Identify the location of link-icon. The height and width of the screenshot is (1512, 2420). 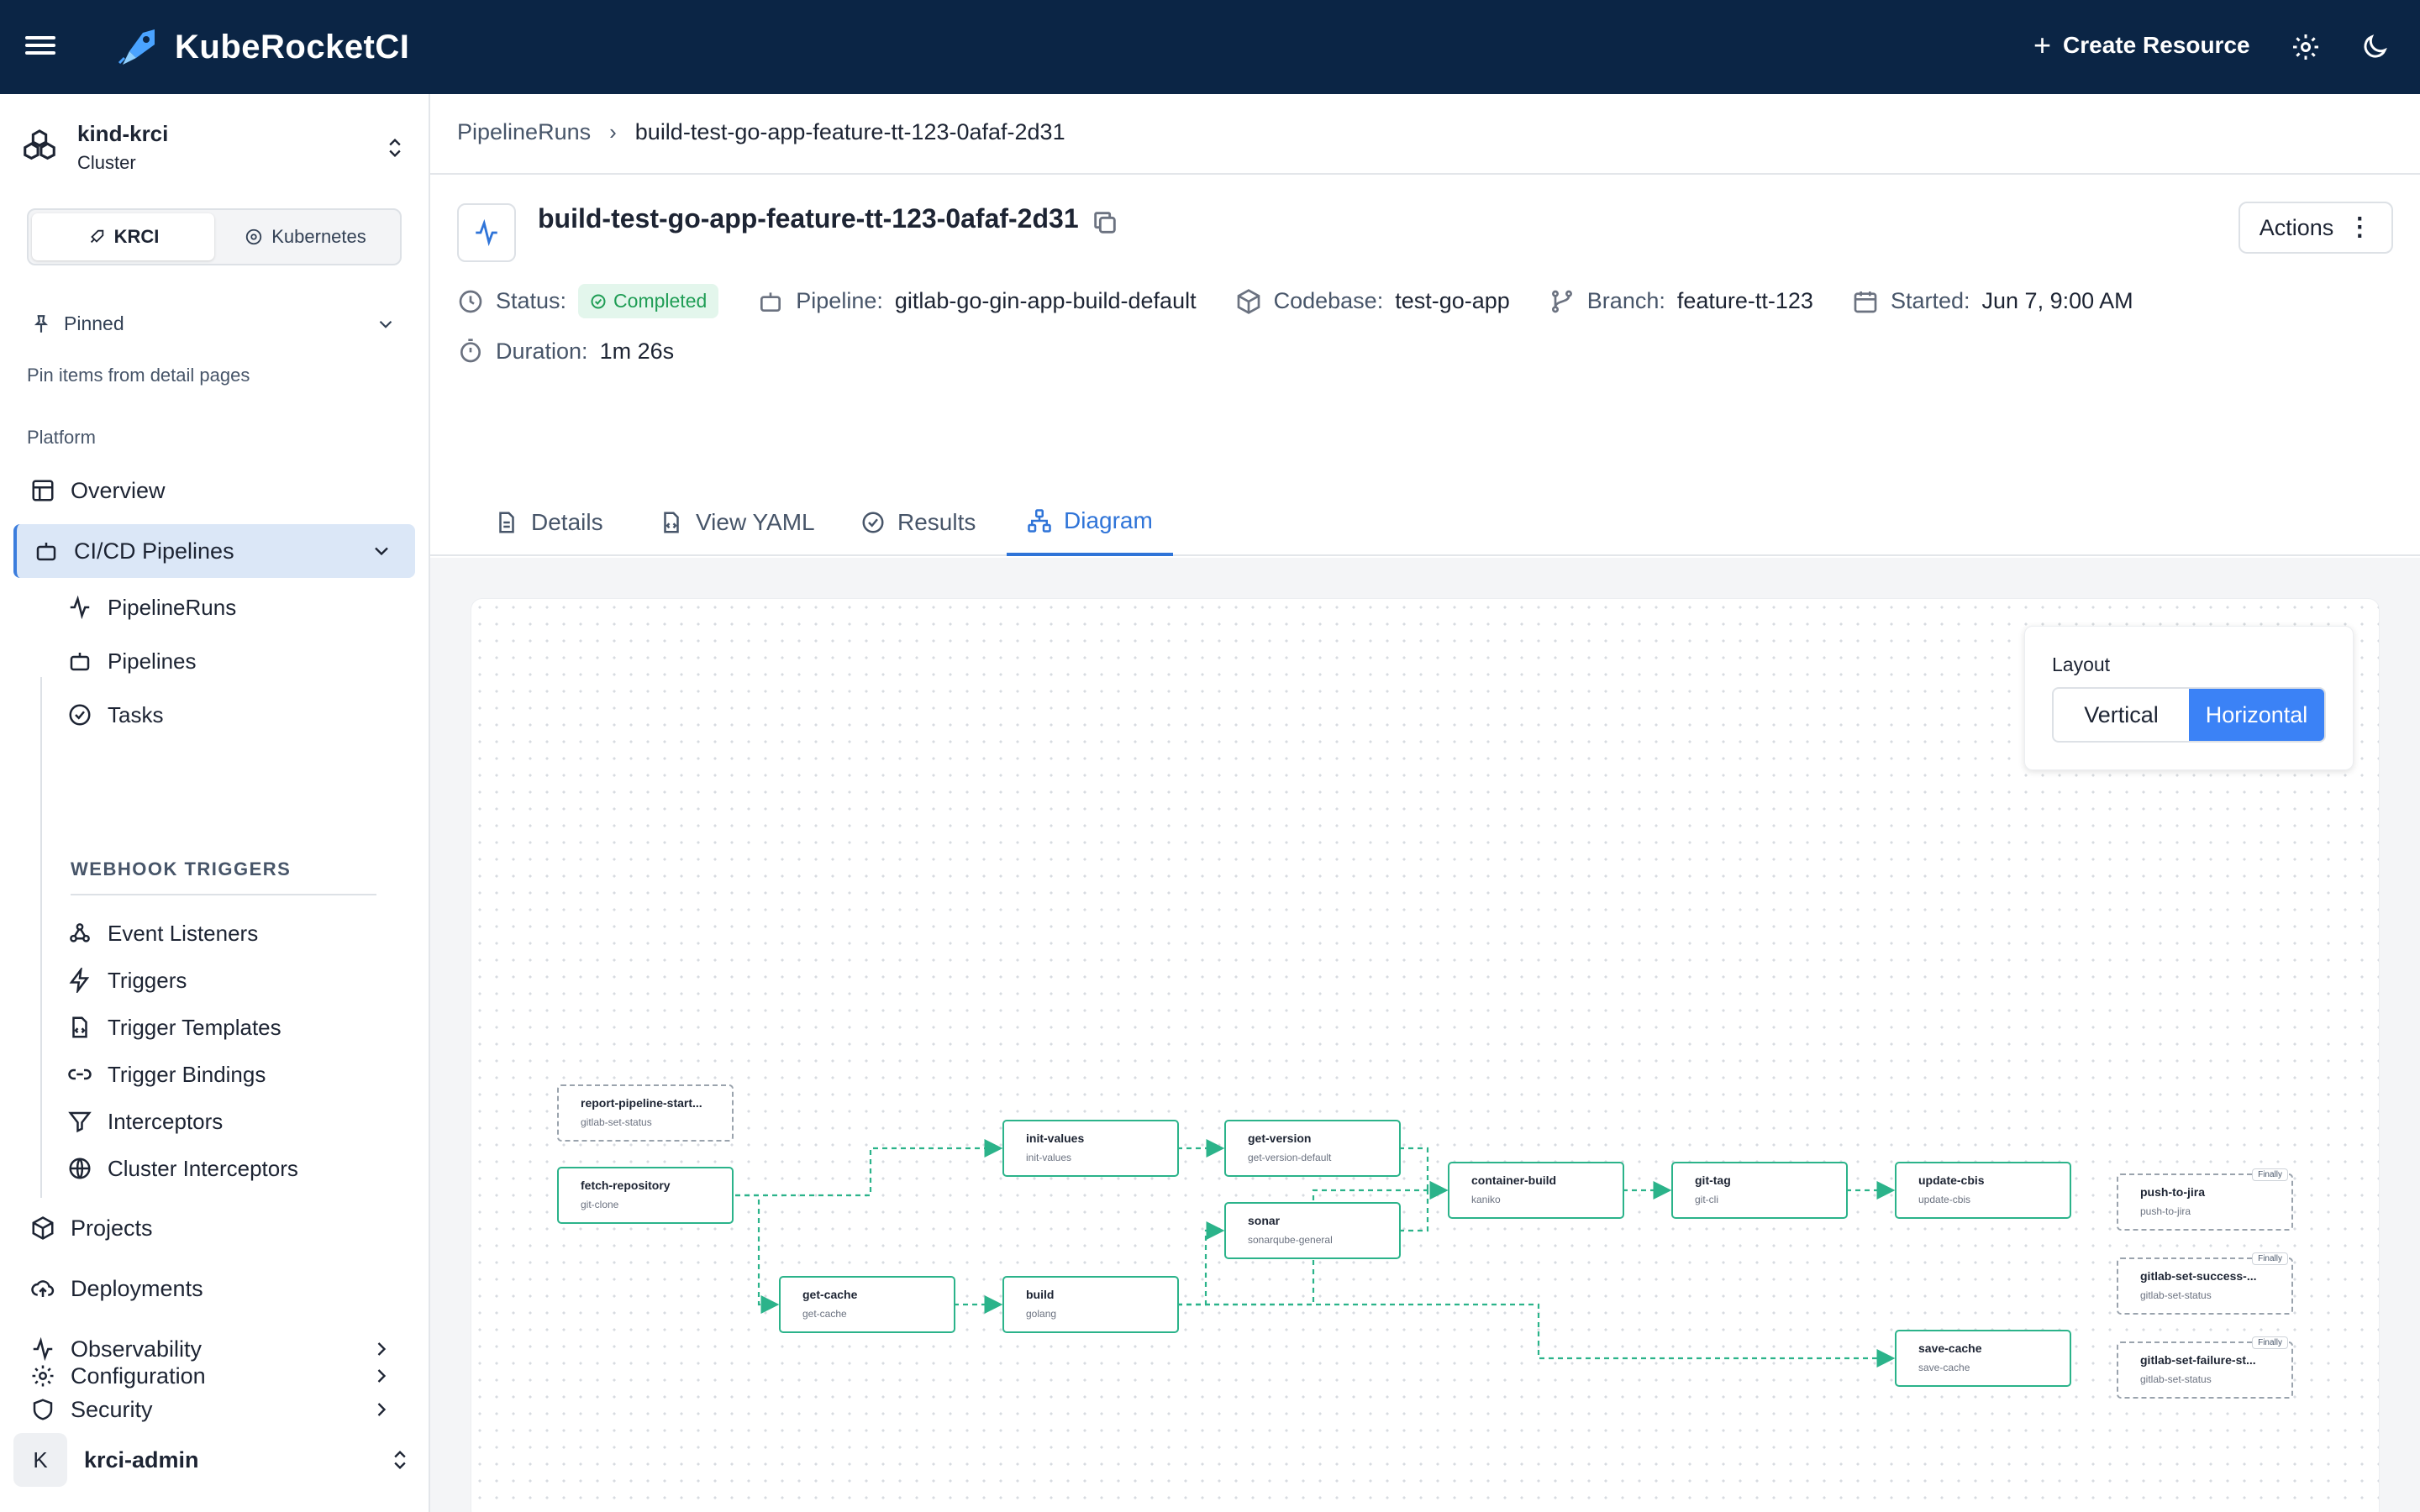
(80, 1074).